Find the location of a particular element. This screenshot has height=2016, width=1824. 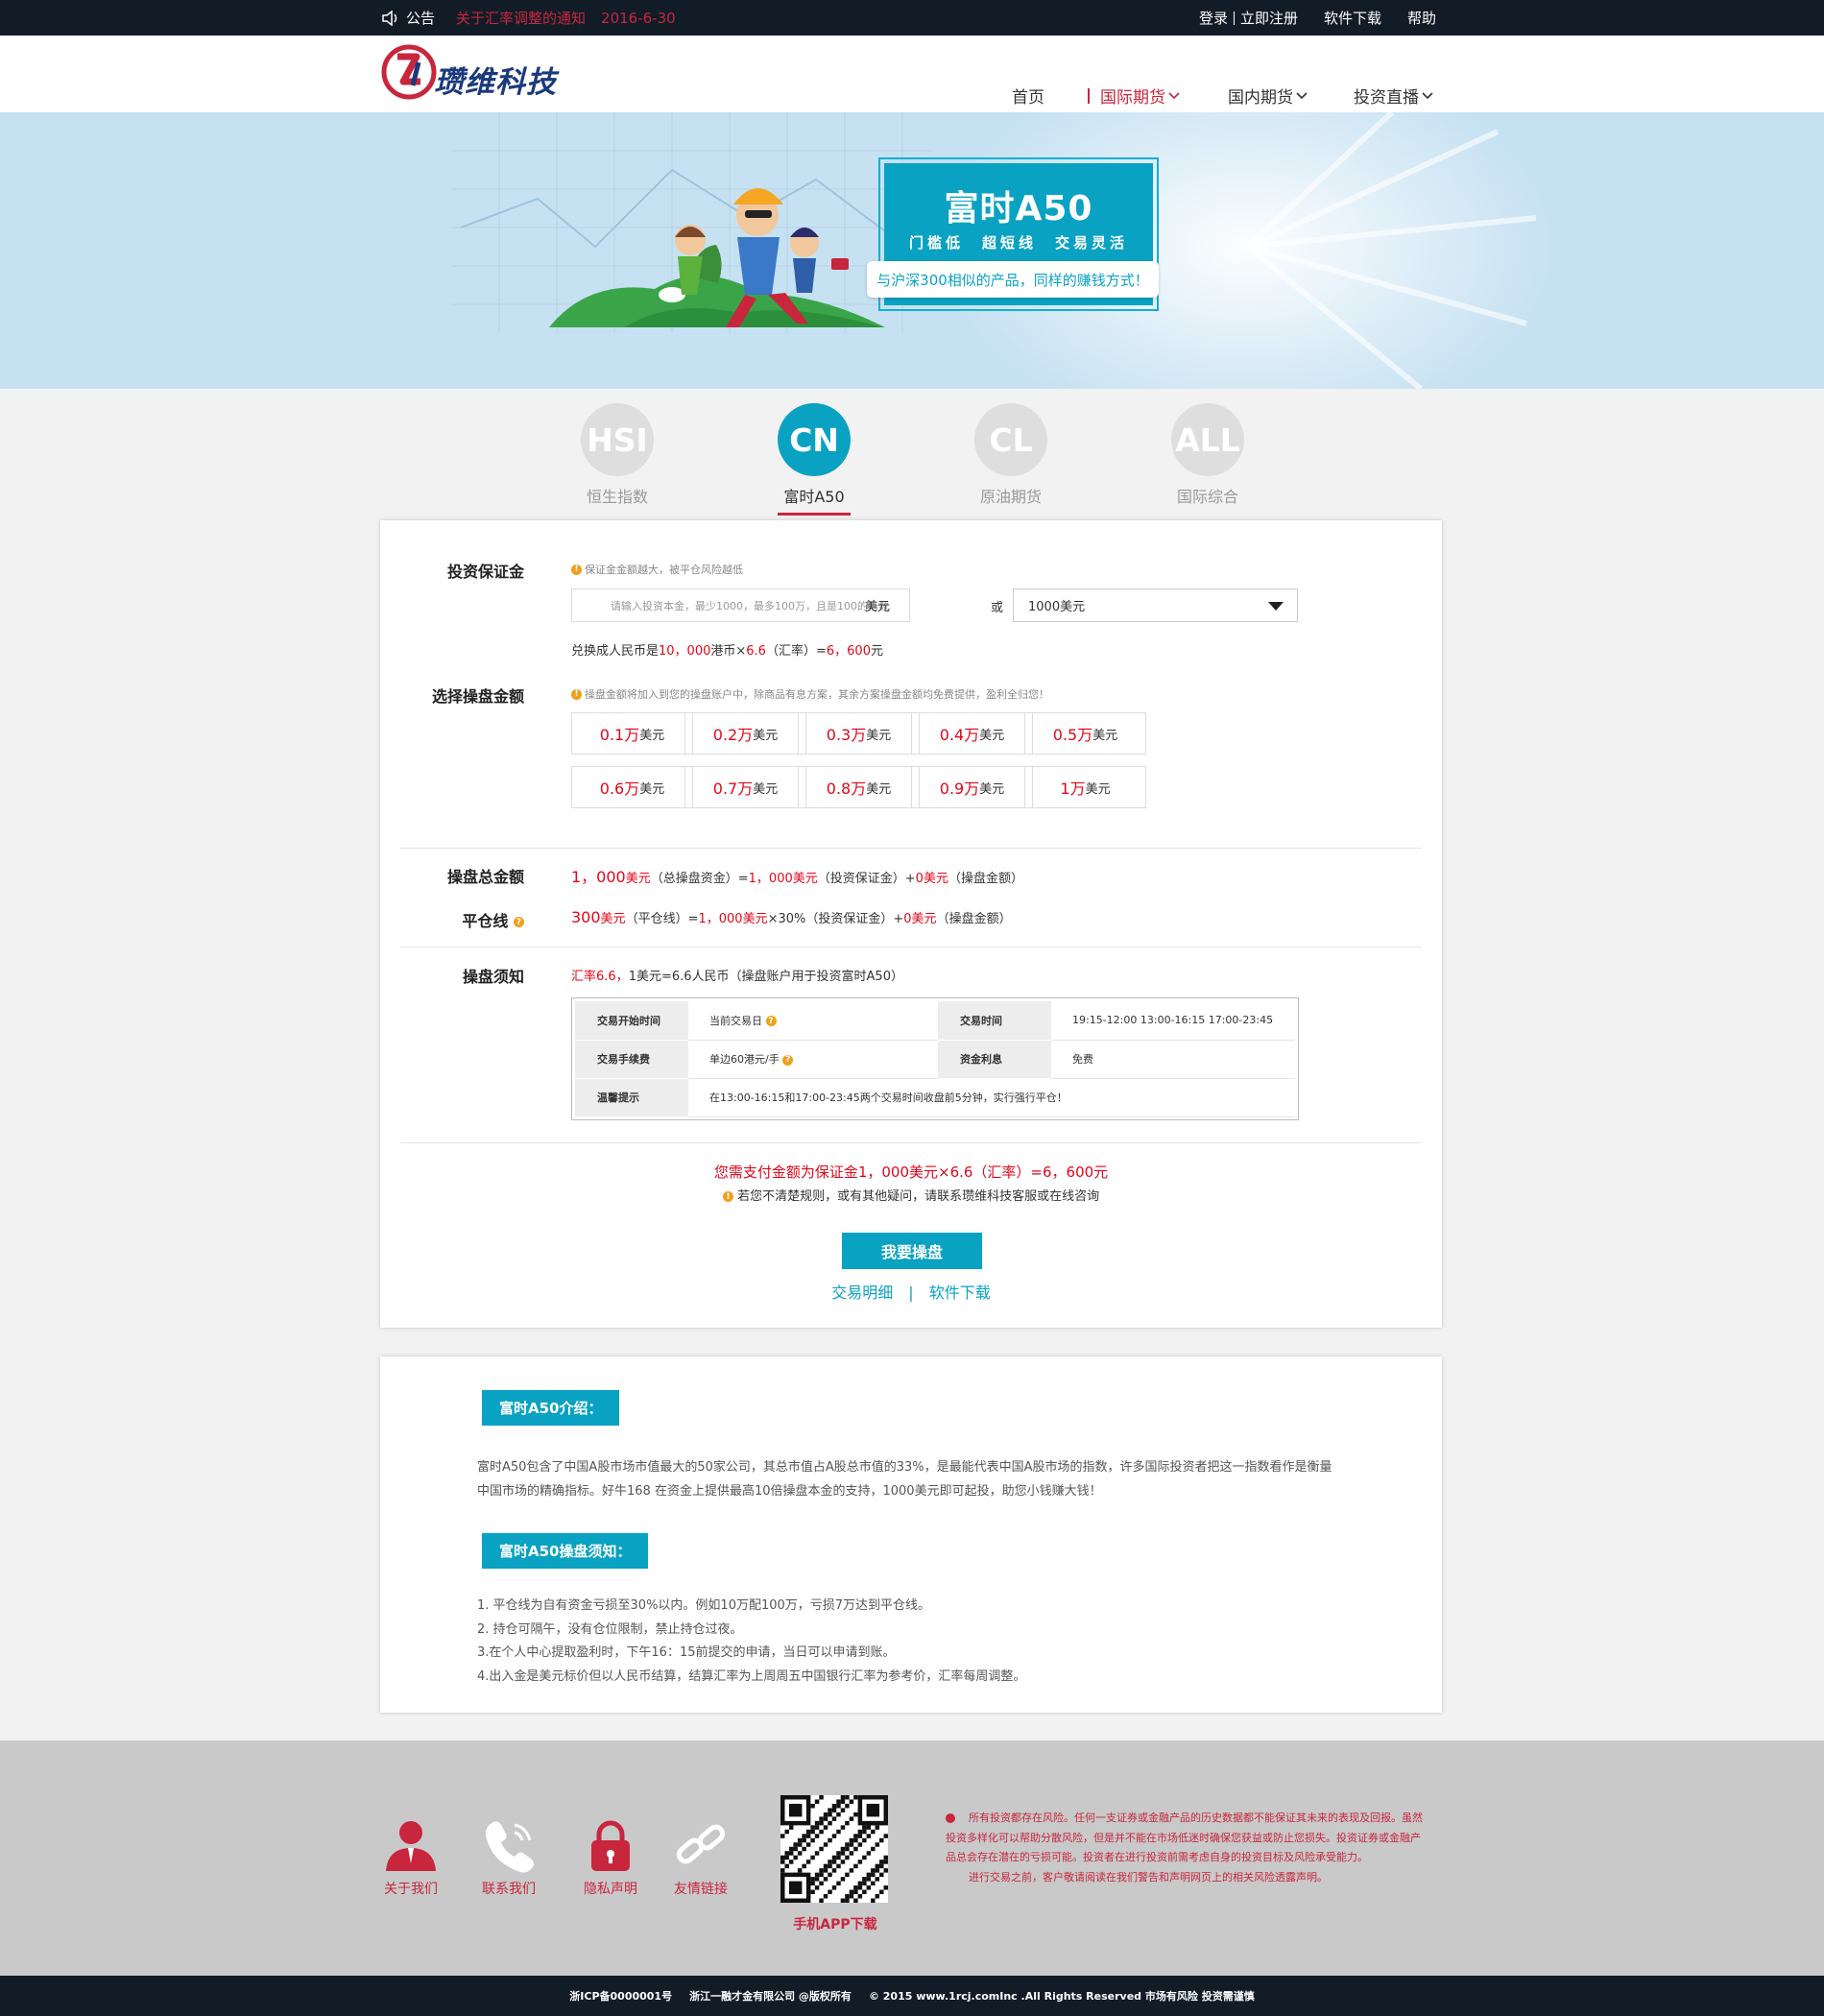

person-icon is located at coordinates (411, 1846).